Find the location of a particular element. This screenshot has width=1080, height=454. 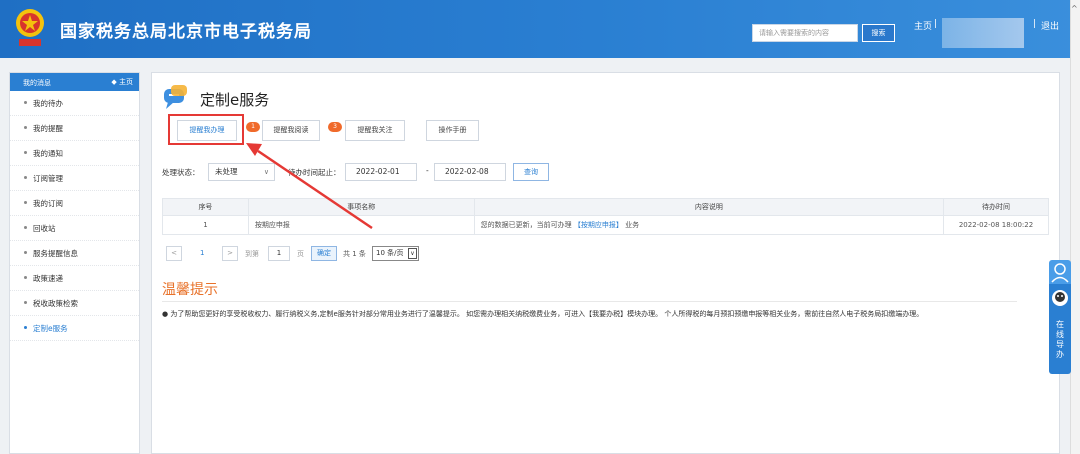

table-header-row: 序号 事项名称 内容说明 待办时间 is located at coordinates (605, 207).